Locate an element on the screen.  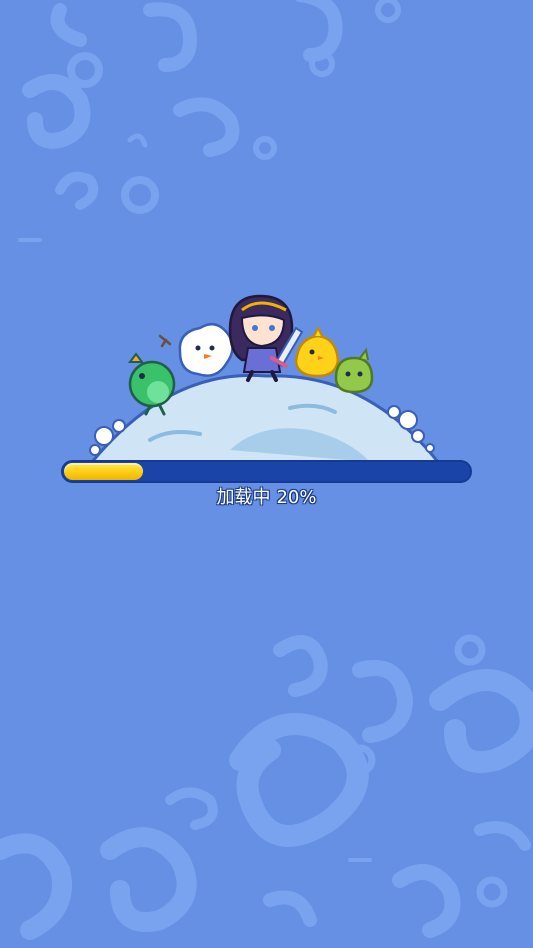
loading-progress-fill is located at coordinates (104, 471).